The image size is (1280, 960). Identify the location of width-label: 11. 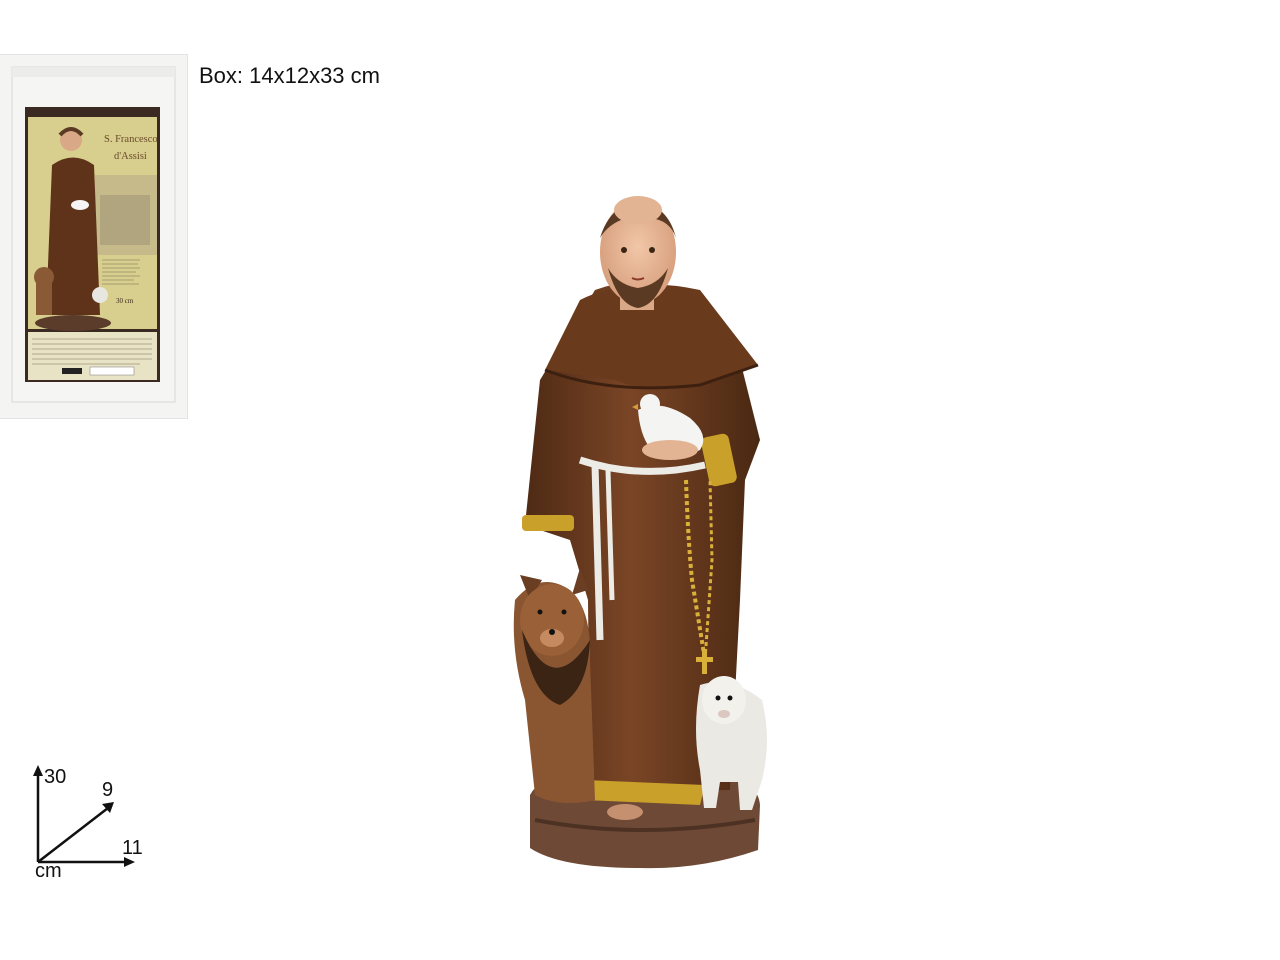
(132, 848).